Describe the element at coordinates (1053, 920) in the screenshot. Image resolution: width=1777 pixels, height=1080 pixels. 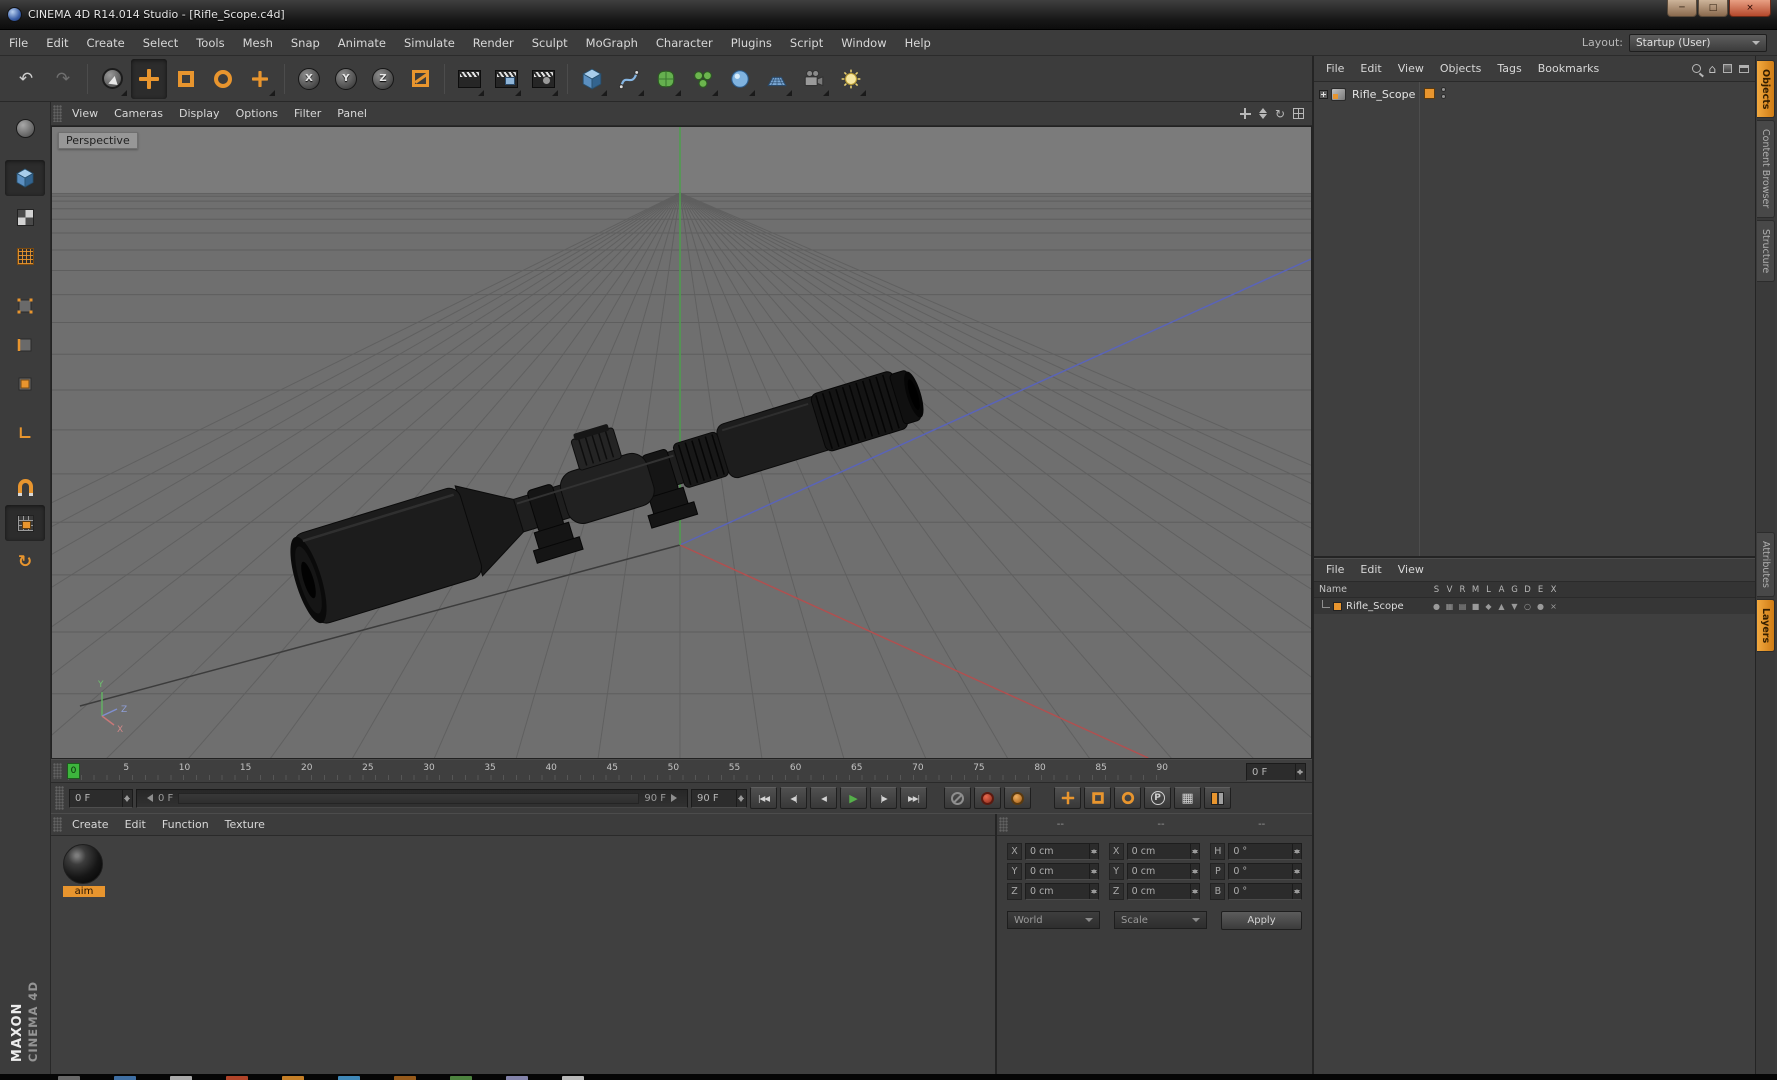
I see `coordinate-mode-dropdown: World` at that location.